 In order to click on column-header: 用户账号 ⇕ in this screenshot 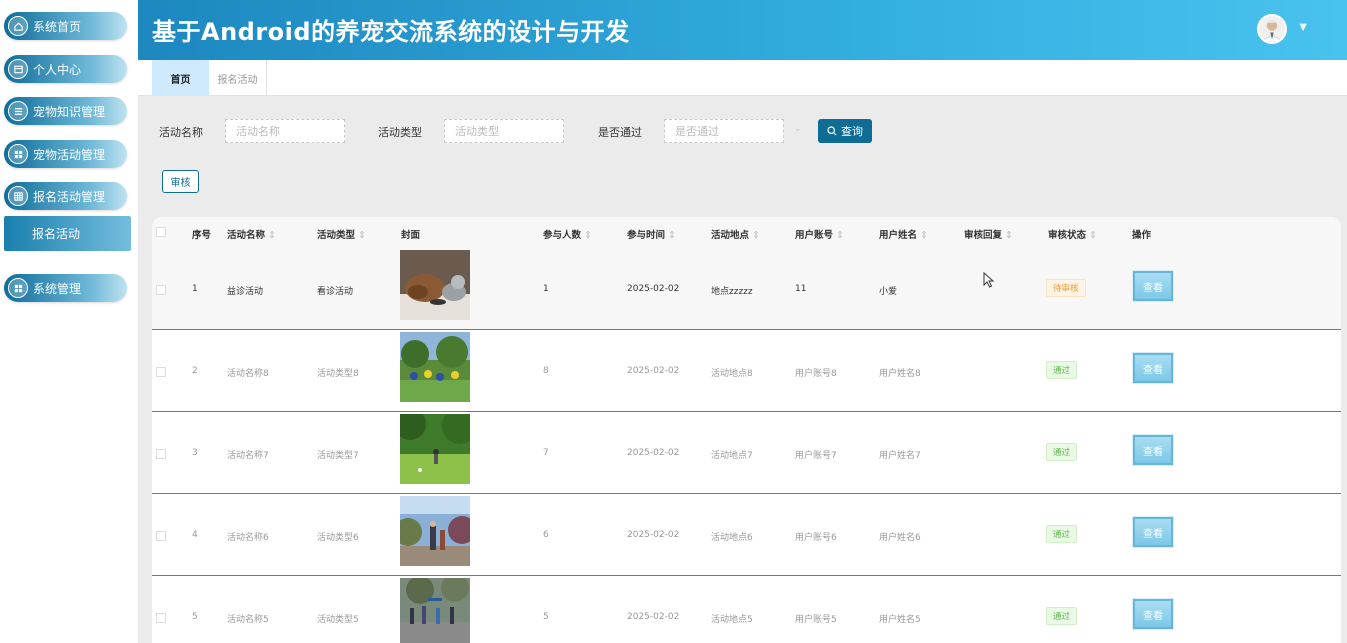, I will do `click(819, 234)`.